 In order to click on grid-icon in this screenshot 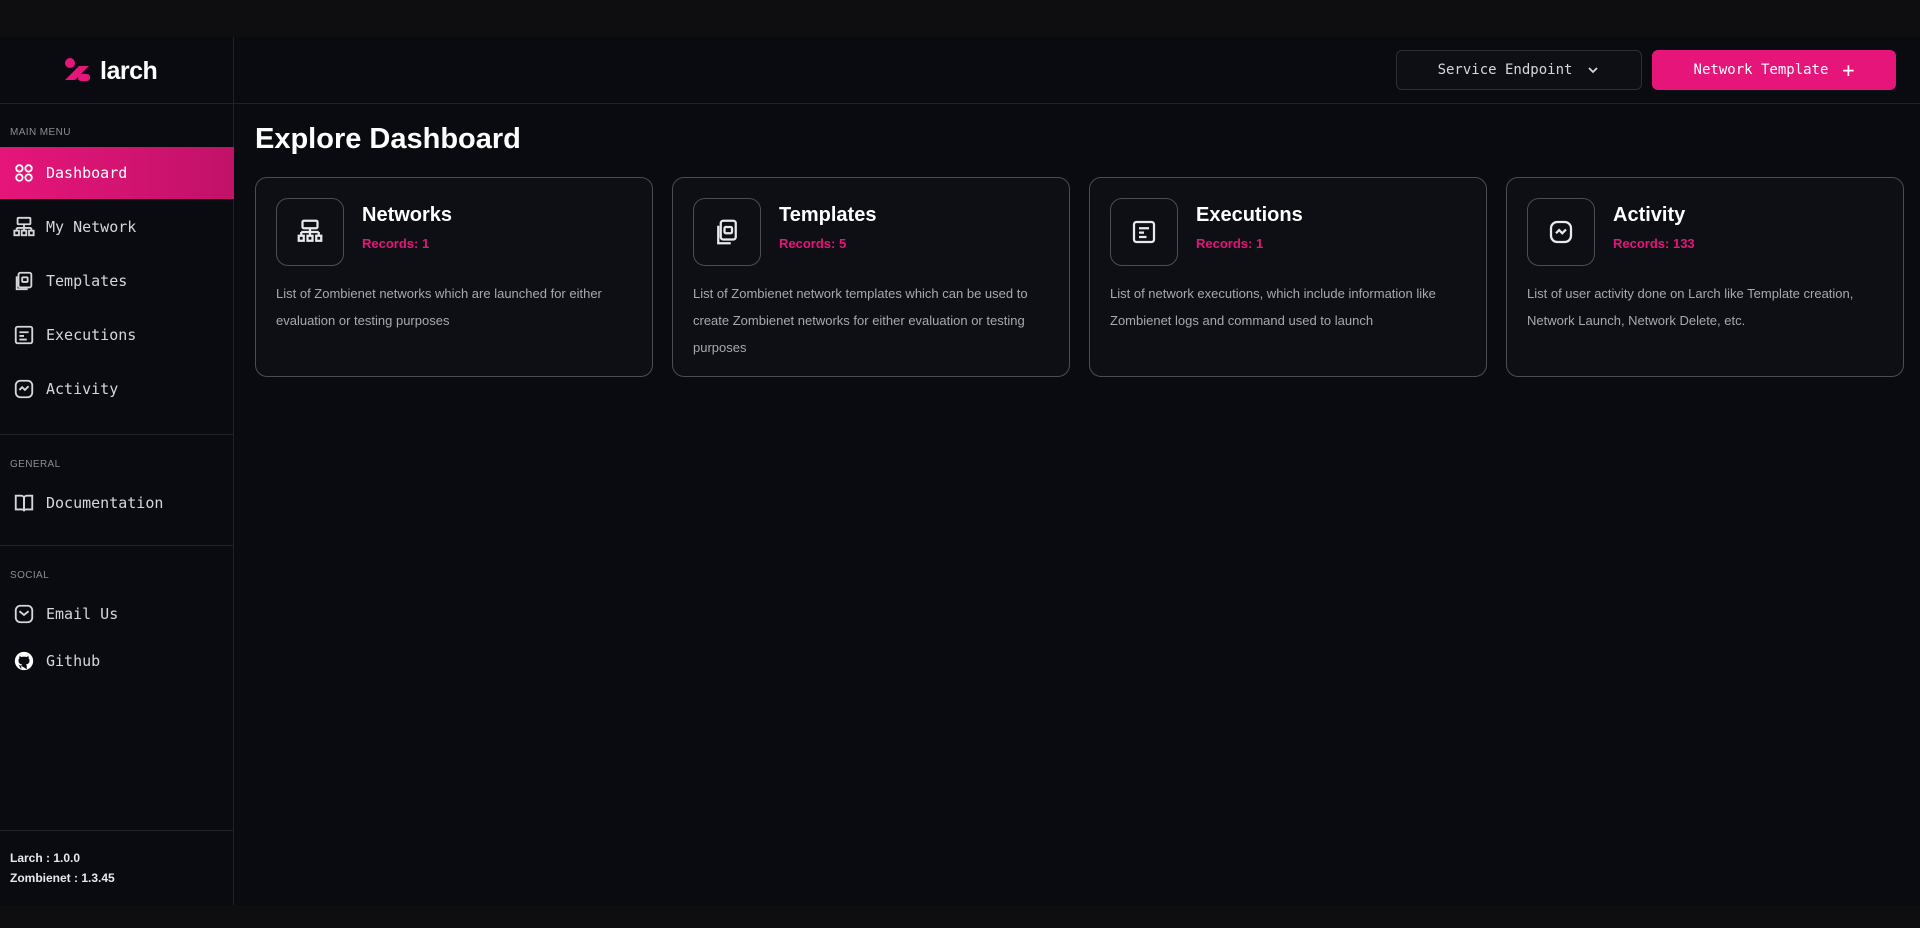, I will do `click(24, 173)`.